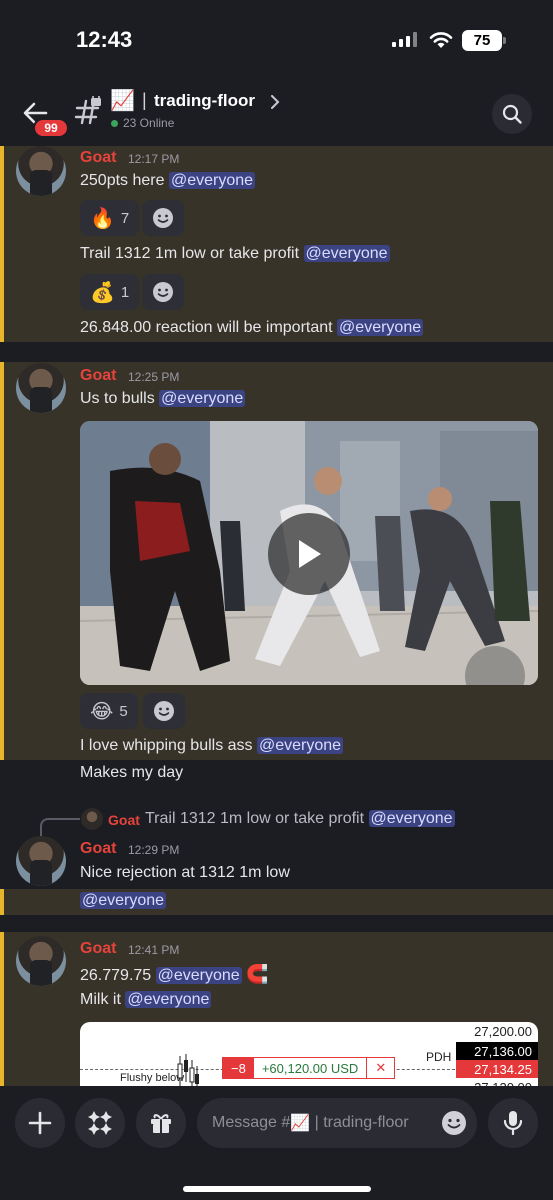 The height and width of the screenshot is (1200, 553). What do you see at coordinates (238, 1068) in the screenshot?
I see `order-quantity: −8` at bounding box center [238, 1068].